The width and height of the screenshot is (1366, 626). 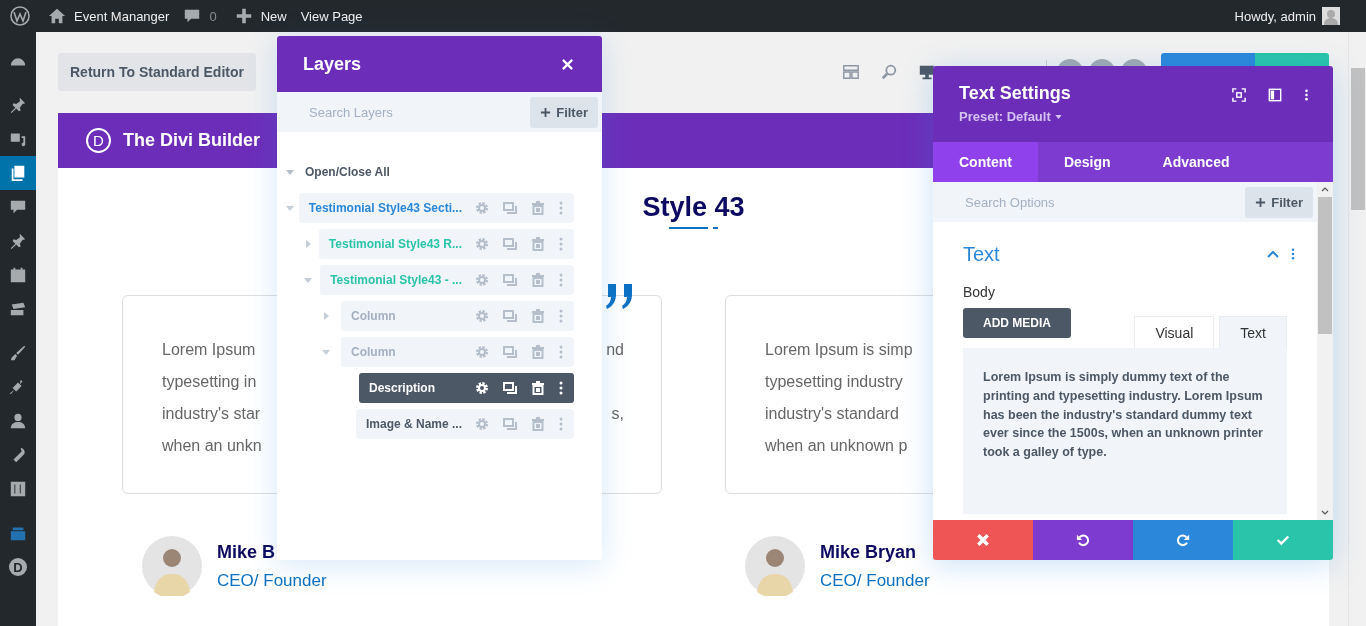 What do you see at coordinates (1196, 162) in the screenshot?
I see `tab: Advanced` at bounding box center [1196, 162].